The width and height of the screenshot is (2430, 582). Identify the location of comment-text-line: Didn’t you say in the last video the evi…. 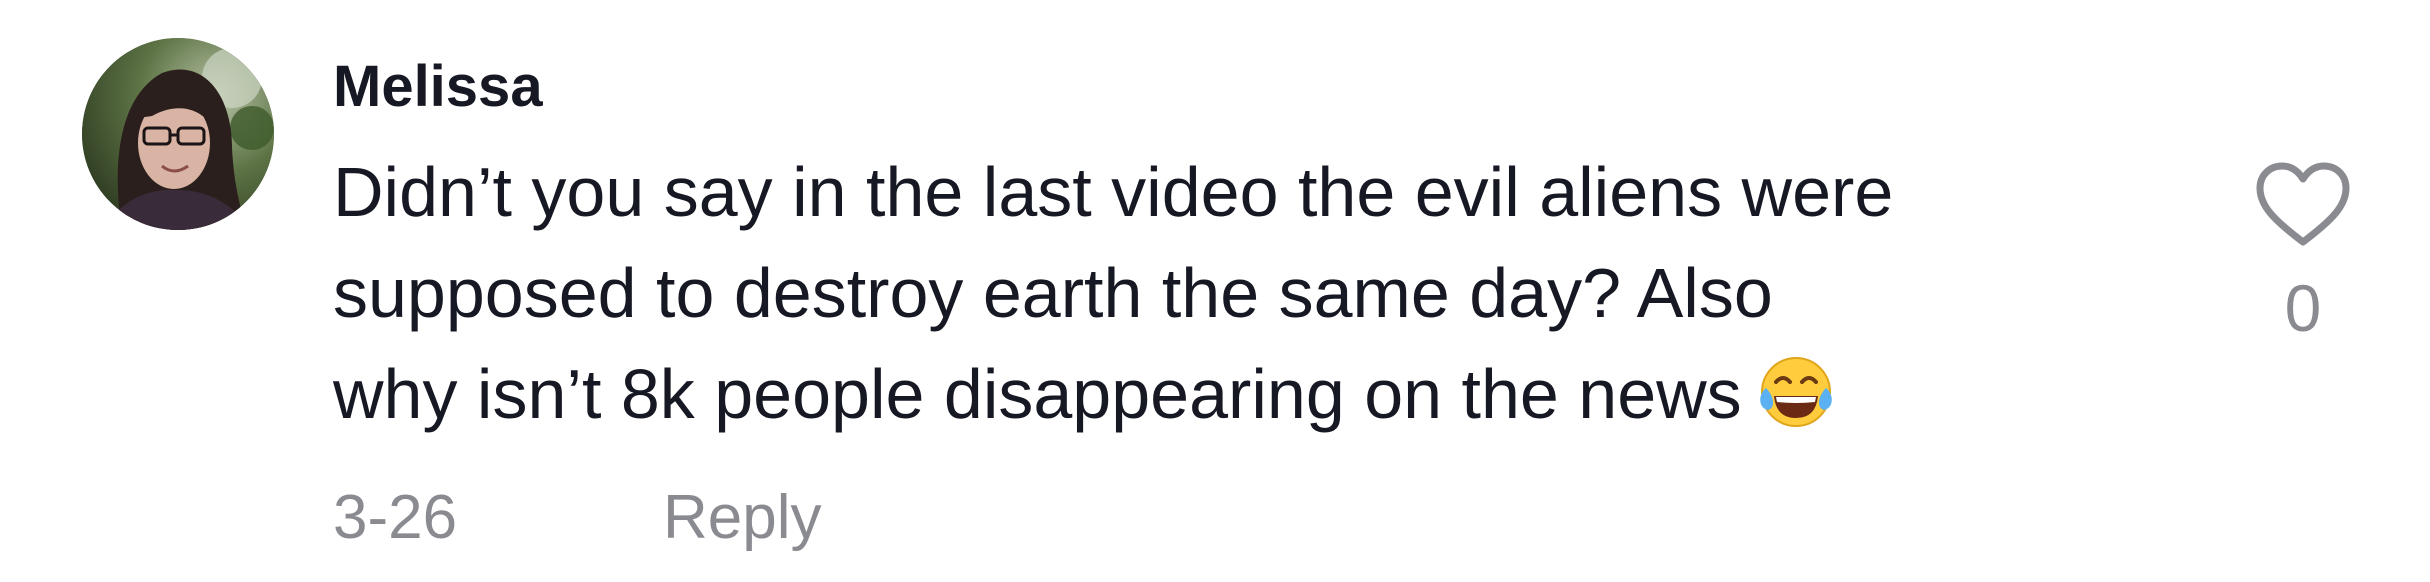
(1113, 192).